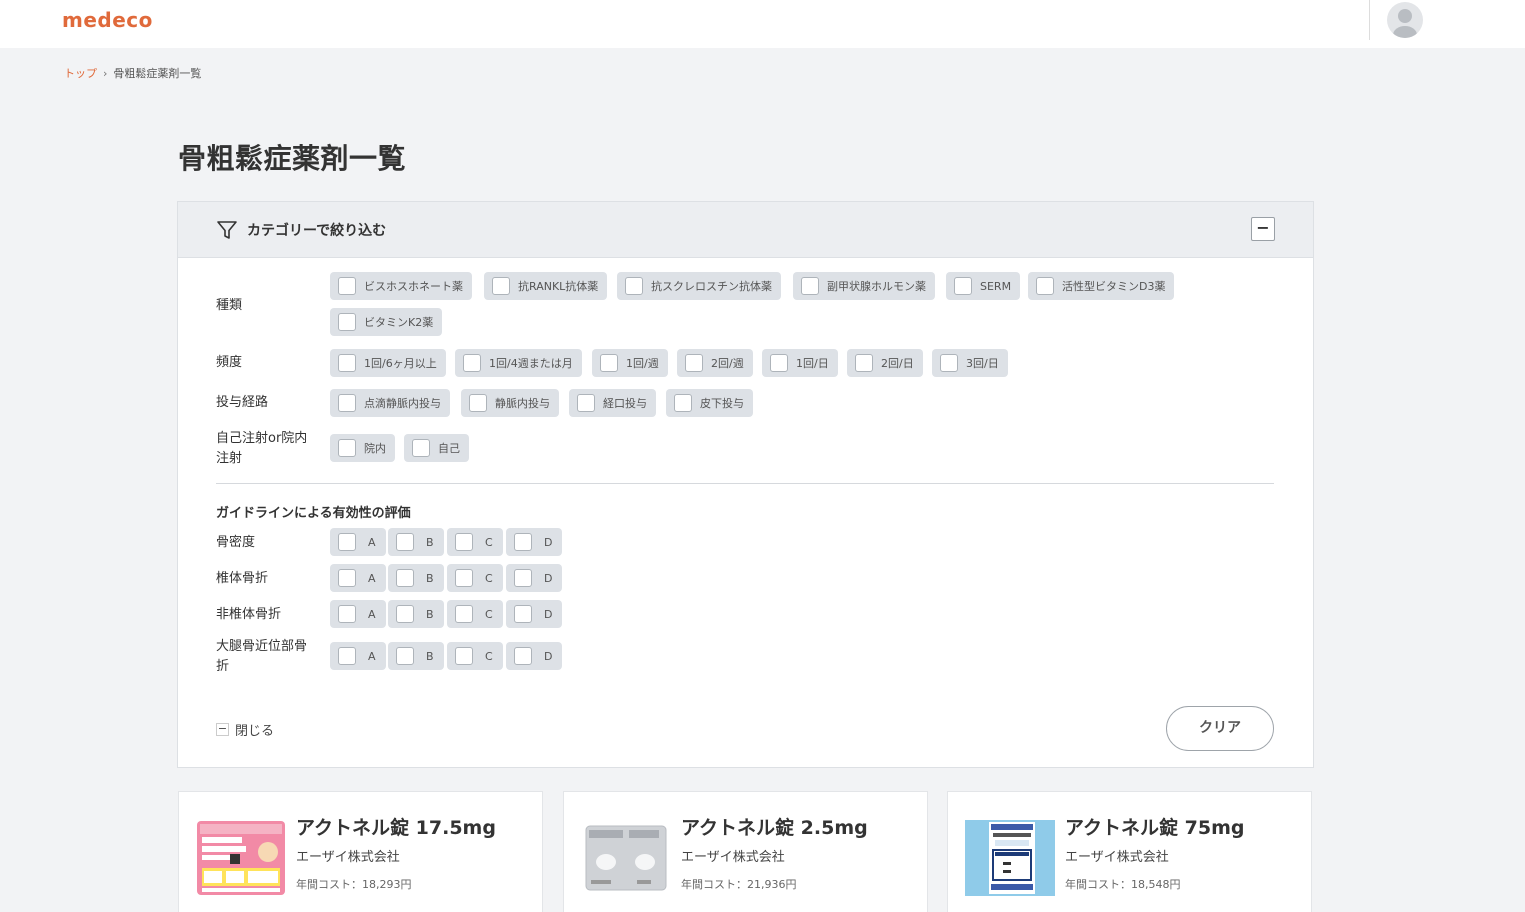 This screenshot has width=1525, height=912. What do you see at coordinates (800, 363) in the screenshot?
I see `frequency-chip: 1回/日` at bounding box center [800, 363].